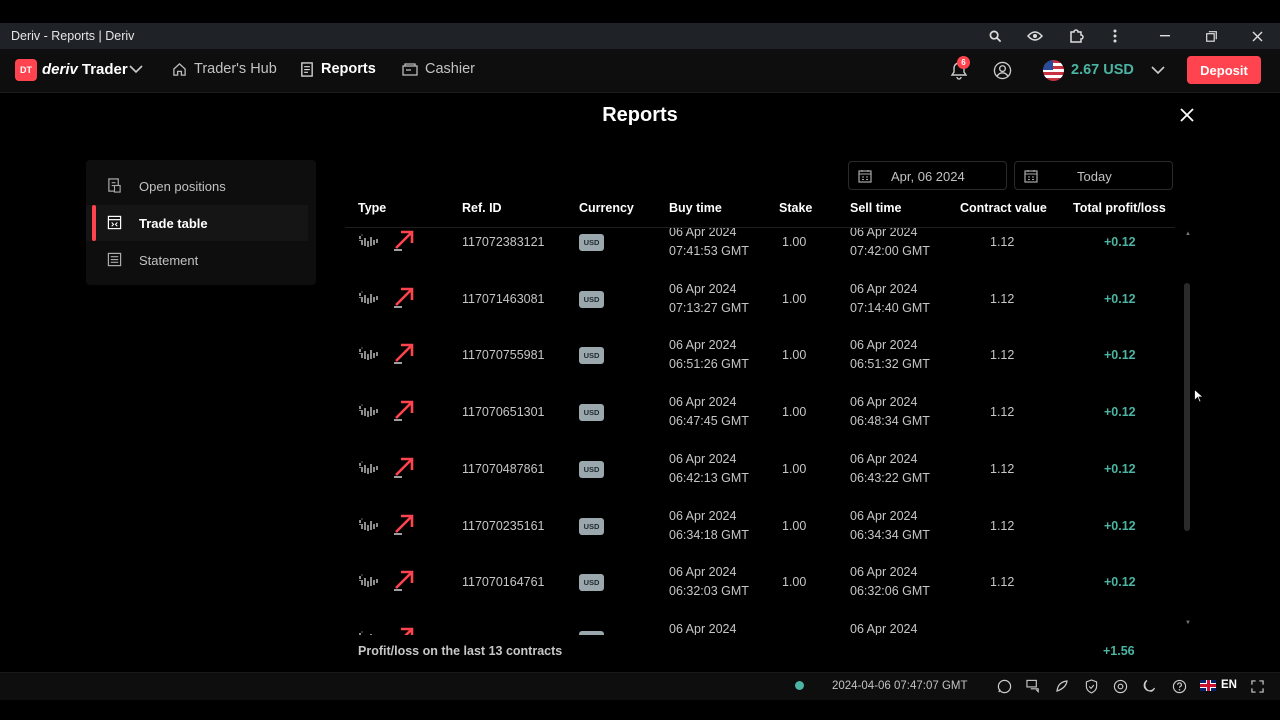  What do you see at coordinates (26, 70) in the screenshot?
I see `logo-badge: DT` at bounding box center [26, 70].